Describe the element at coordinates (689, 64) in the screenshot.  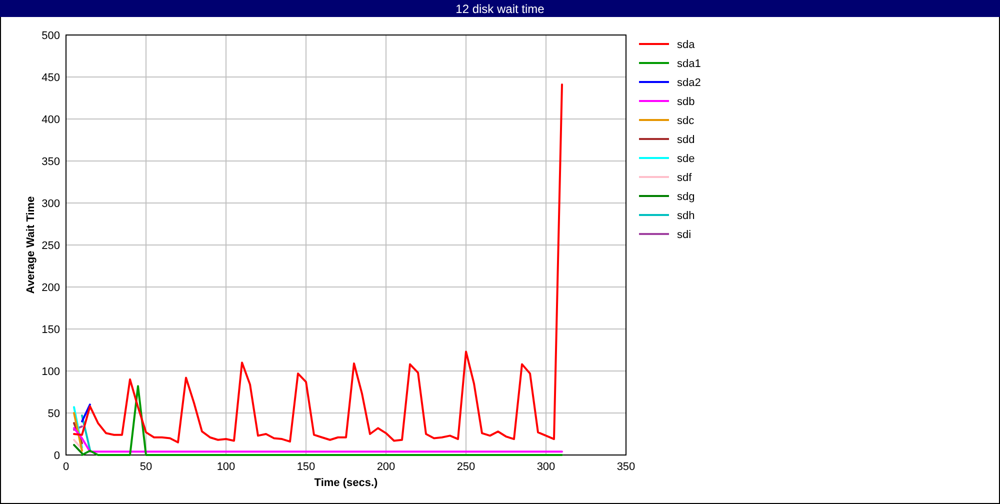
I see `legend-label: sda1` at that location.